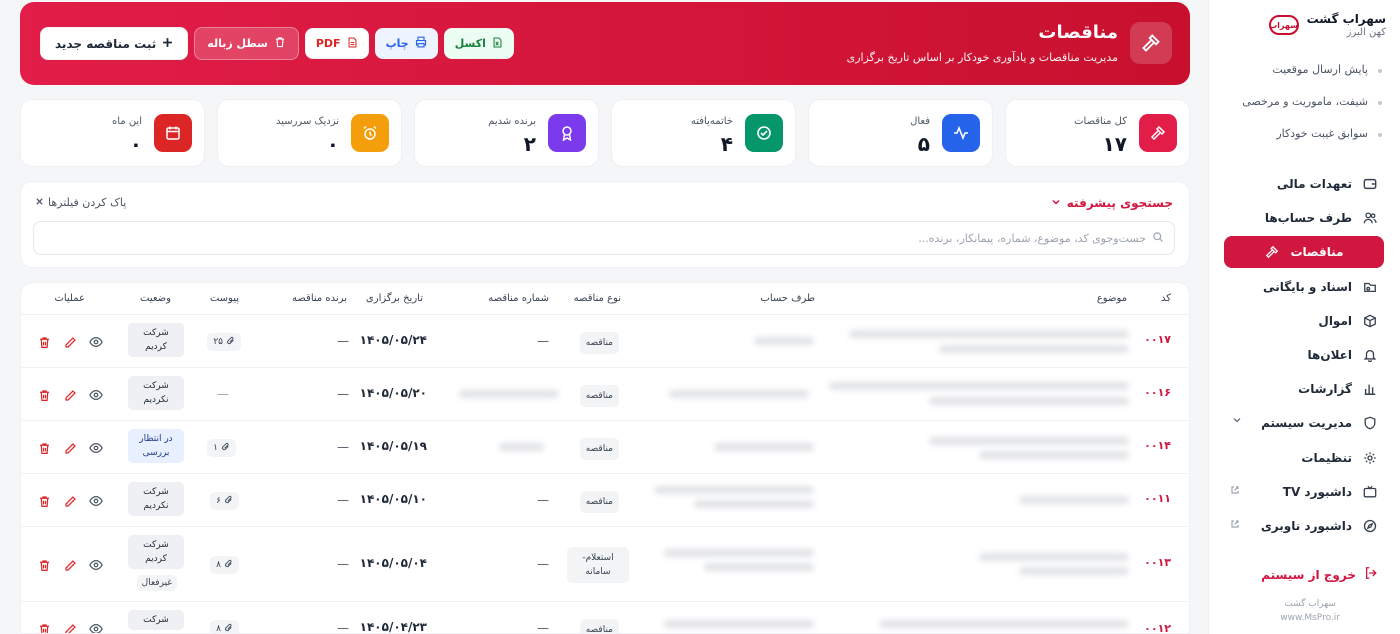 The height and width of the screenshot is (634, 1400). I want to click on sidebar-item-tenders: مناقصات, so click(1304, 252).